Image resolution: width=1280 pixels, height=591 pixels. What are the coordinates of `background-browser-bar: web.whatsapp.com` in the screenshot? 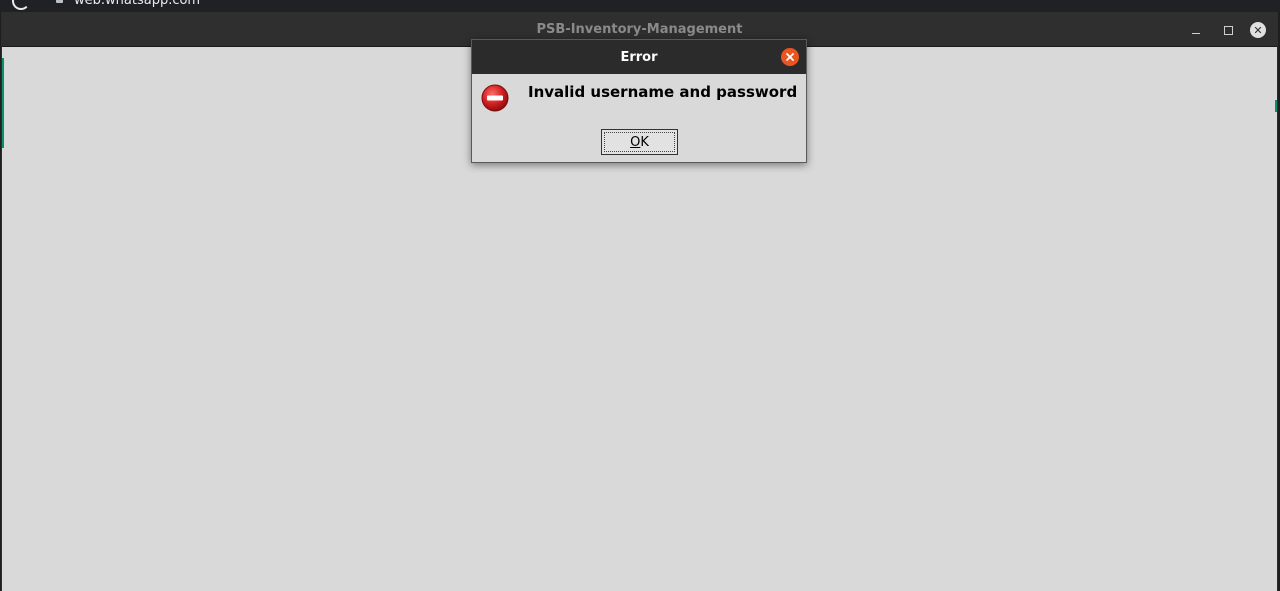 It's located at (640, 6).